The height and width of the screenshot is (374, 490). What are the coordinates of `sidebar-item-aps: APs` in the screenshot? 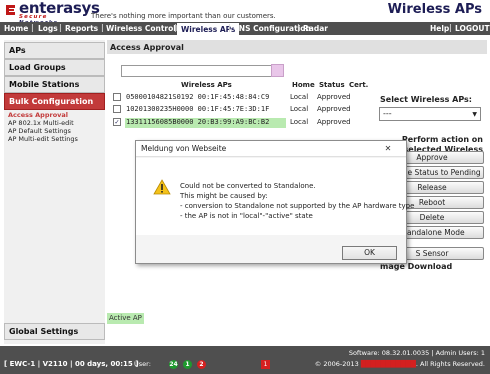 It's located at (54, 50).